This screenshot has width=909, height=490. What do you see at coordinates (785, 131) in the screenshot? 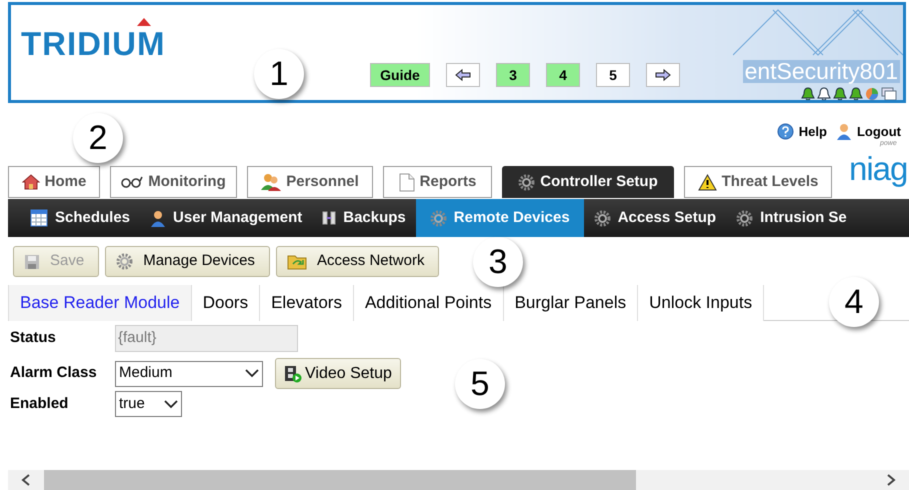
I see `help-icon` at bounding box center [785, 131].